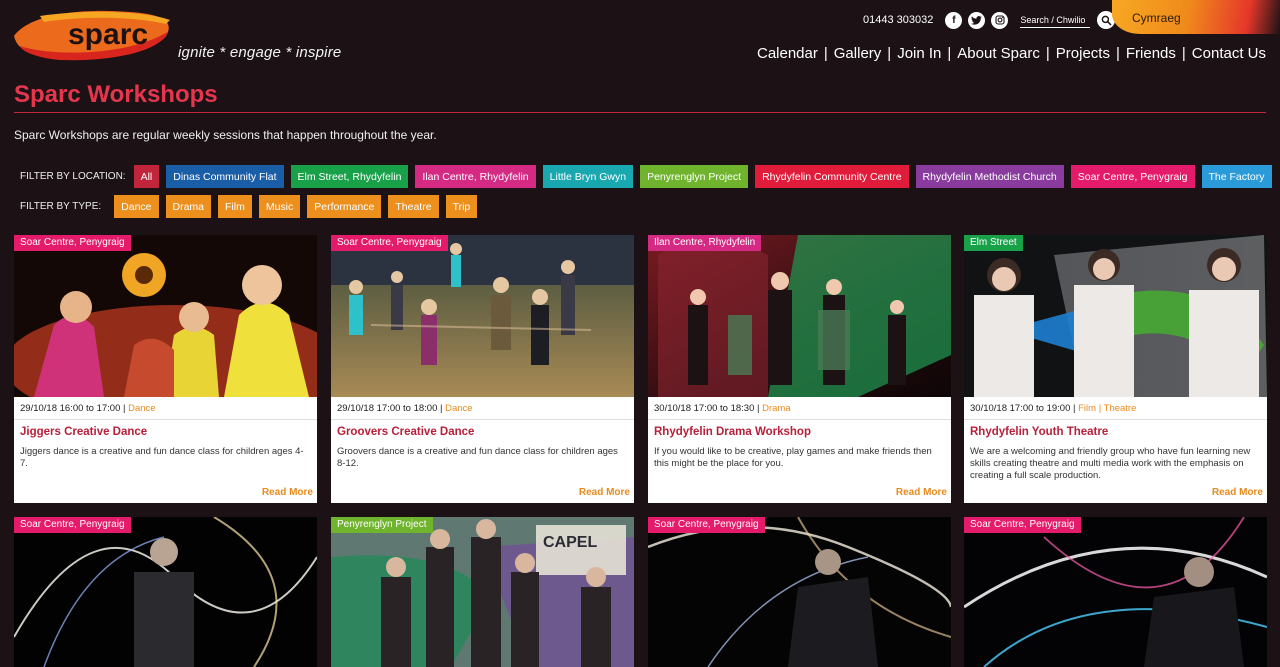 Image resolution: width=1280 pixels, height=667 pixels. What do you see at coordinates (188, 206) in the screenshot?
I see `type-filter-chip: Drama` at bounding box center [188, 206].